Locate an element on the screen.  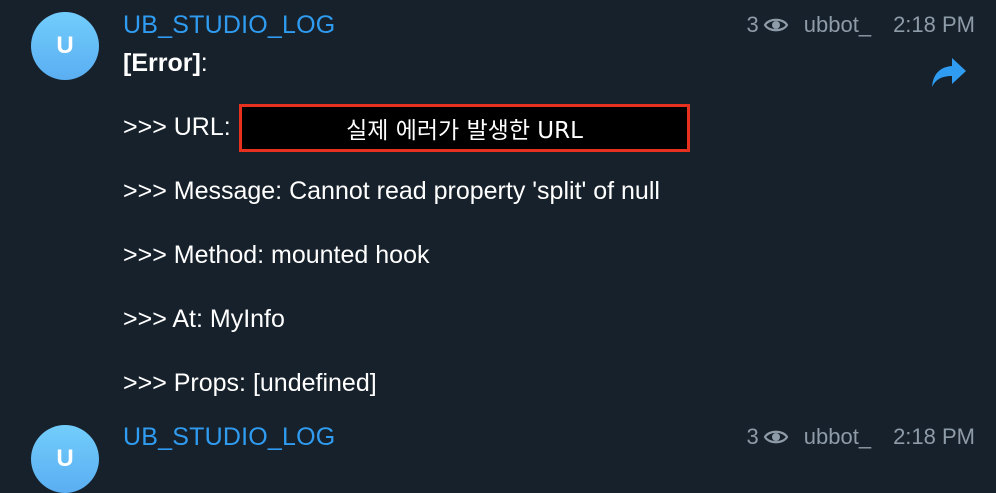
error-colon: : is located at coordinates (204, 63).